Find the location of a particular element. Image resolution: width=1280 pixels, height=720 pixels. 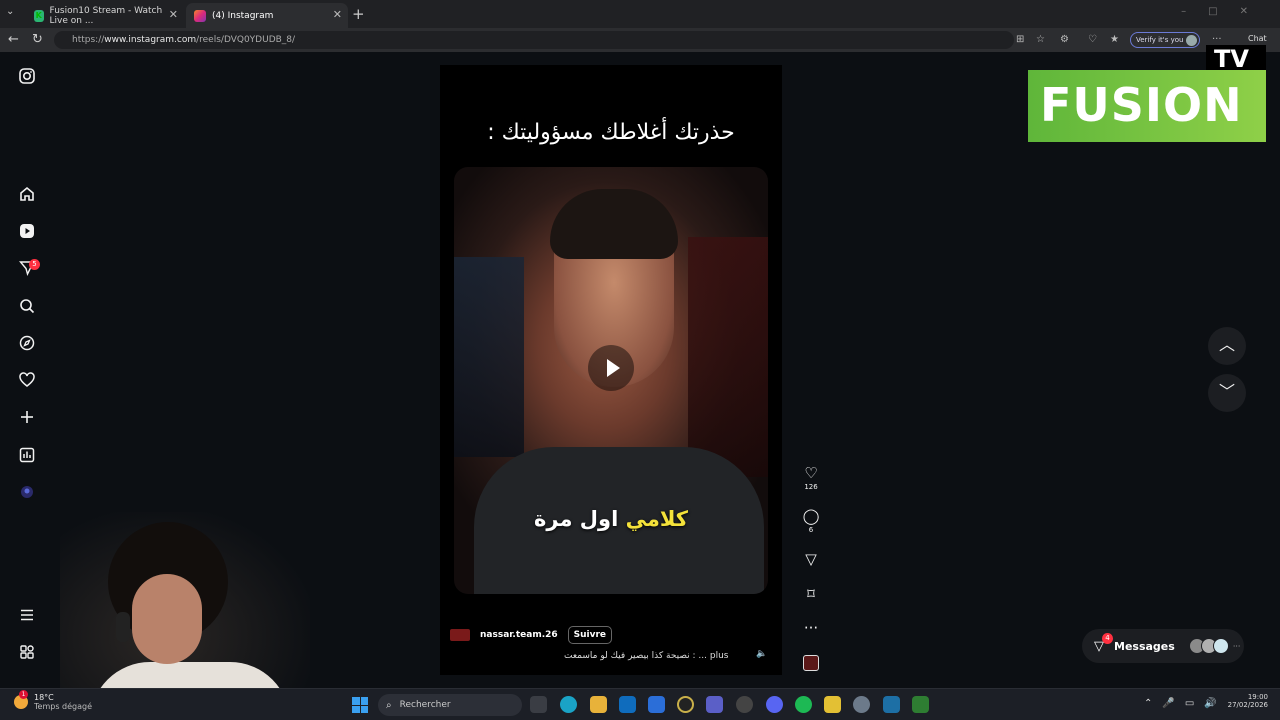

bookmark-icon: ⌑ is located at coordinates (811, 594).